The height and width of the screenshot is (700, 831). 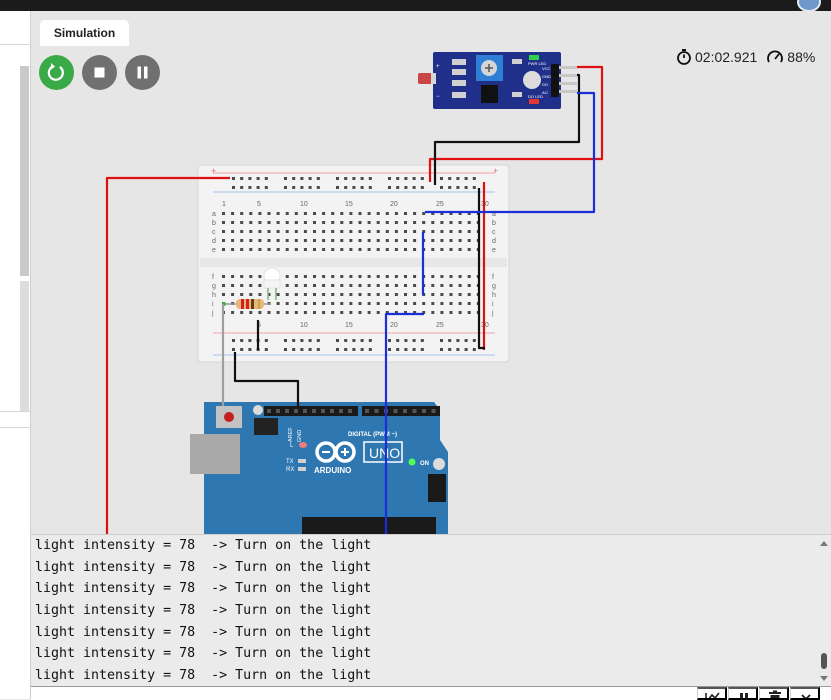 What do you see at coordinates (259, 204) in the screenshot?
I see `column-number: 5` at bounding box center [259, 204].